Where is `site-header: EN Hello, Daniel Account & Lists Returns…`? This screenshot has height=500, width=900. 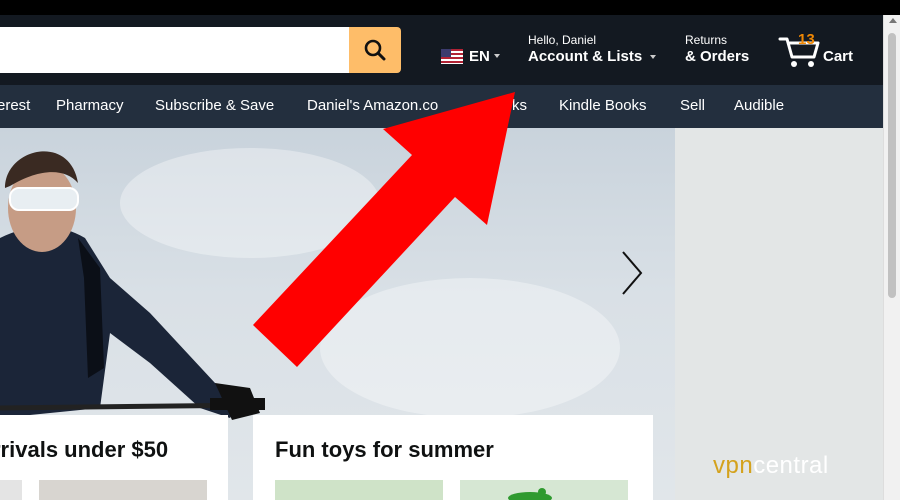
site-header: EN Hello, Daniel Account & Lists Returns… is located at coordinates (441, 50).